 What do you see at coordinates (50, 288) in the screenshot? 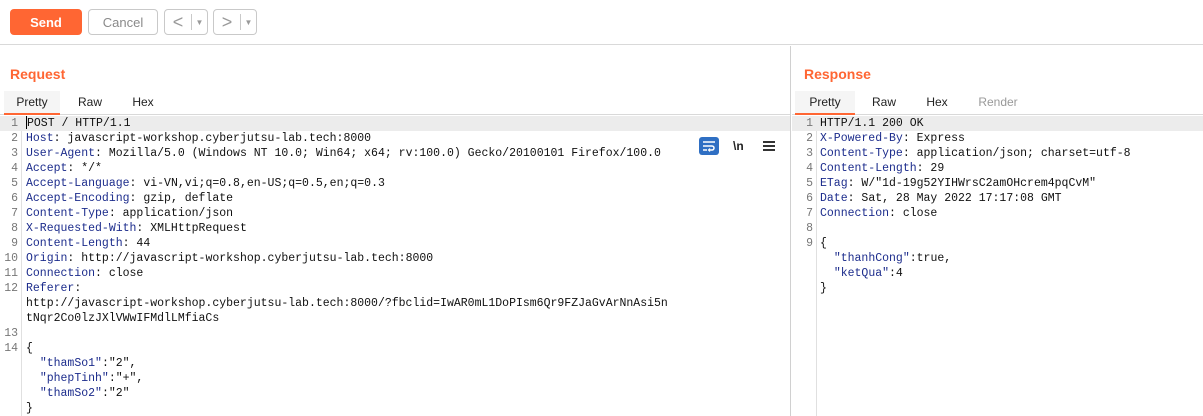
I see `header-name: Referer` at bounding box center [50, 288].